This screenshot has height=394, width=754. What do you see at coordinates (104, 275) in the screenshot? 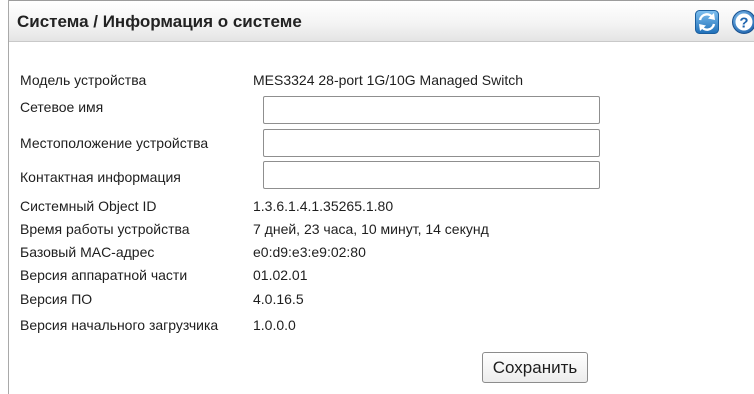
I see `hw-version-label: Версия аппаратной части` at bounding box center [104, 275].